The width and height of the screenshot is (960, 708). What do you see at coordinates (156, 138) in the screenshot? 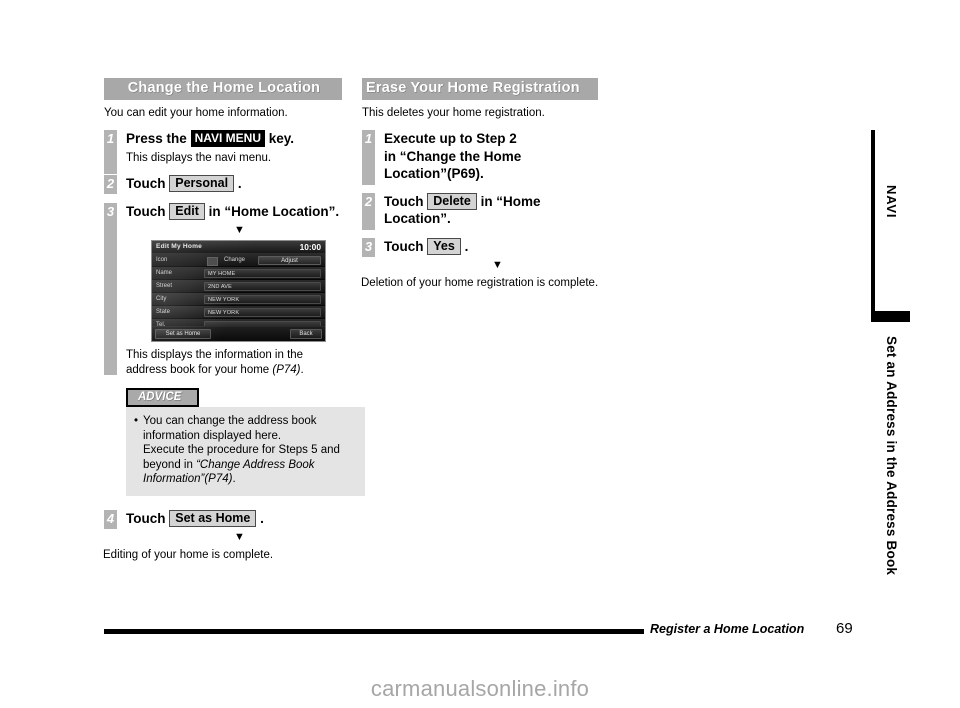
I see `step-text-before: Press the` at bounding box center [156, 138].